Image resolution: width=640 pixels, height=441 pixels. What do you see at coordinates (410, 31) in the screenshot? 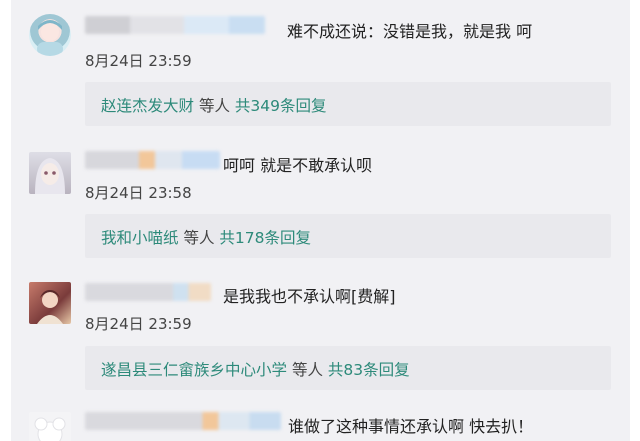
I see `comment-text: 难不成还说：没错是我，就是我 呵` at bounding box center [410, 31].